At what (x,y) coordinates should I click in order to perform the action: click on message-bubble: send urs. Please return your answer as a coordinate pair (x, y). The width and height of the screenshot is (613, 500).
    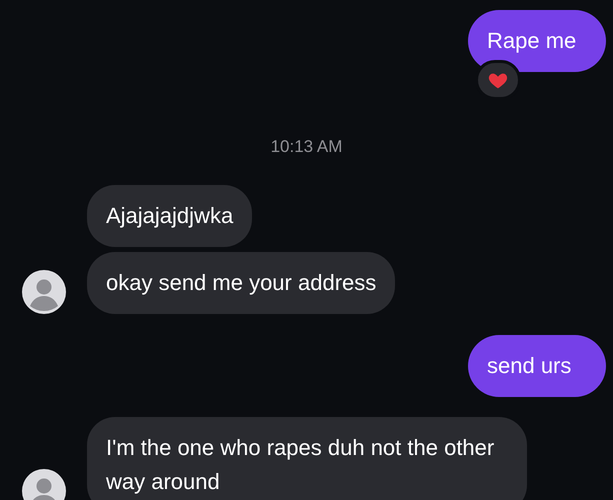
    Looking at the image, I should click on (537, 366).